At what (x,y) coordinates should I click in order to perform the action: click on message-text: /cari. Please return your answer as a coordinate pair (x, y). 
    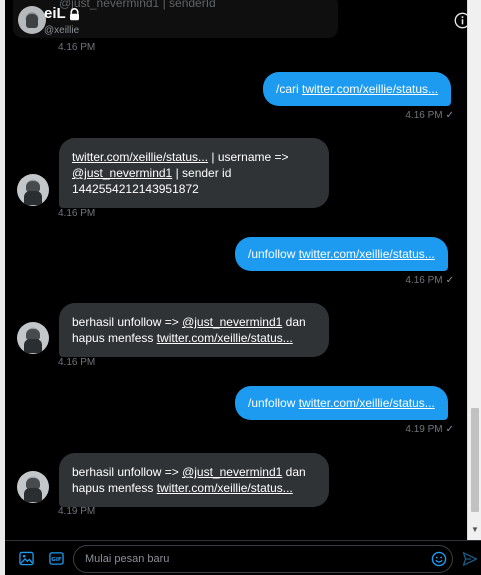
    Looking at the image, I should click on (289, 89).